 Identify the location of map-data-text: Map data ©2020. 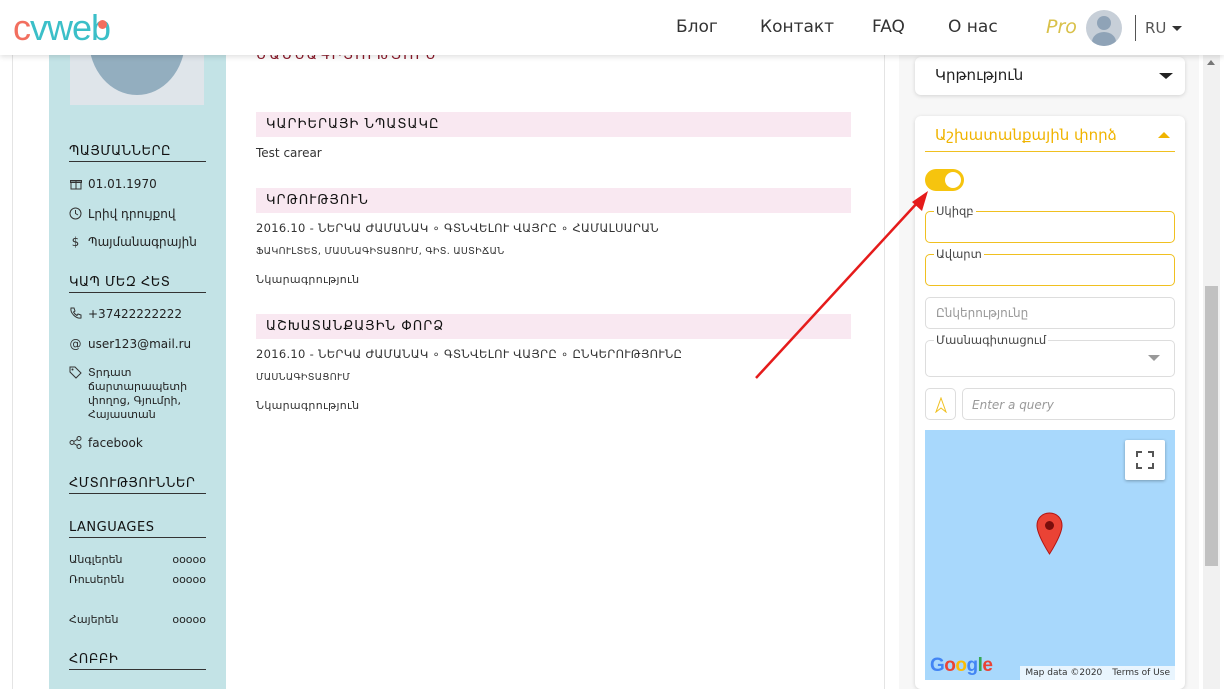
(1064, 673).